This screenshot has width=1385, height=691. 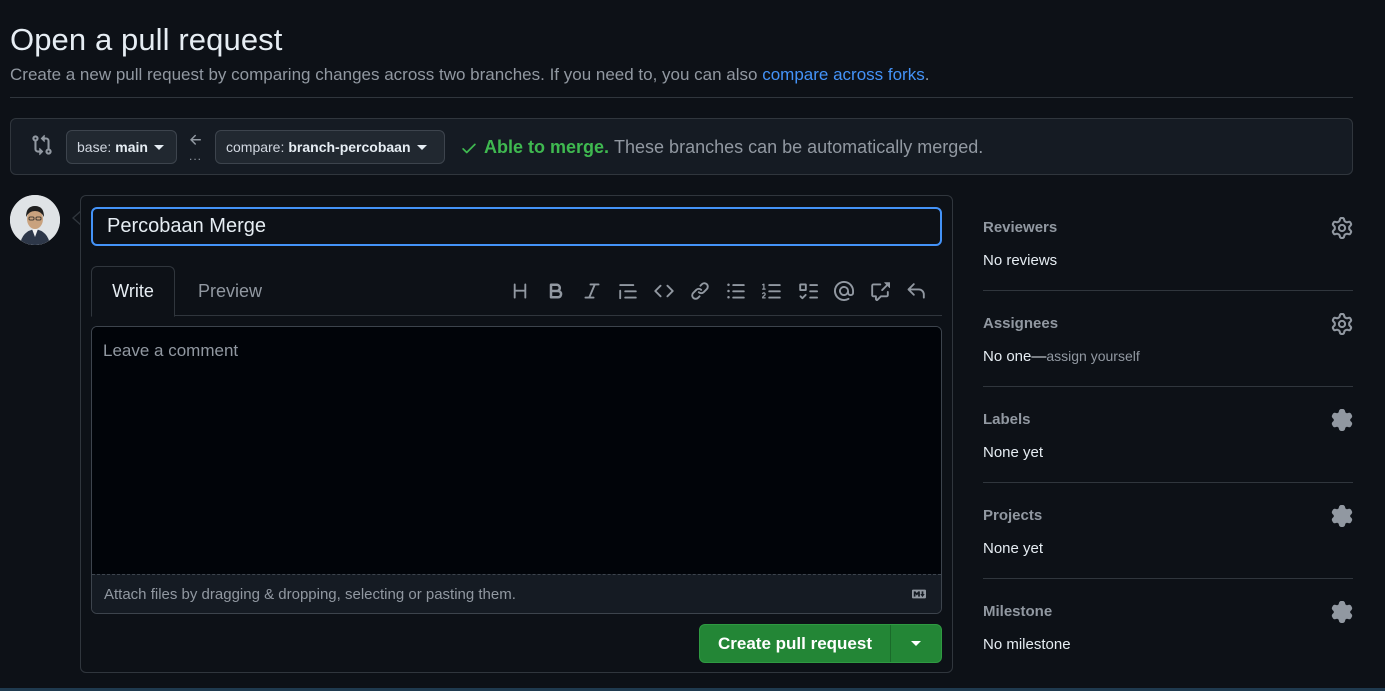 I want to click on assignees-label: Assignees, so click(x=1021, y=323).